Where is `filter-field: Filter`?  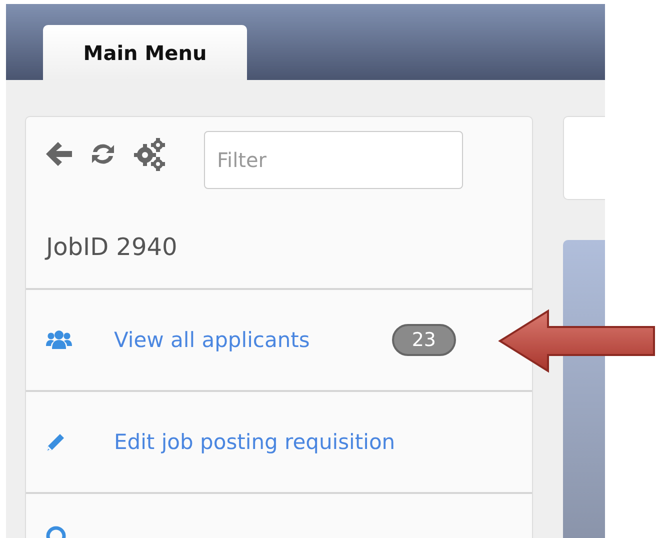 filter-field: Filter is located at coordinates (333, 160).